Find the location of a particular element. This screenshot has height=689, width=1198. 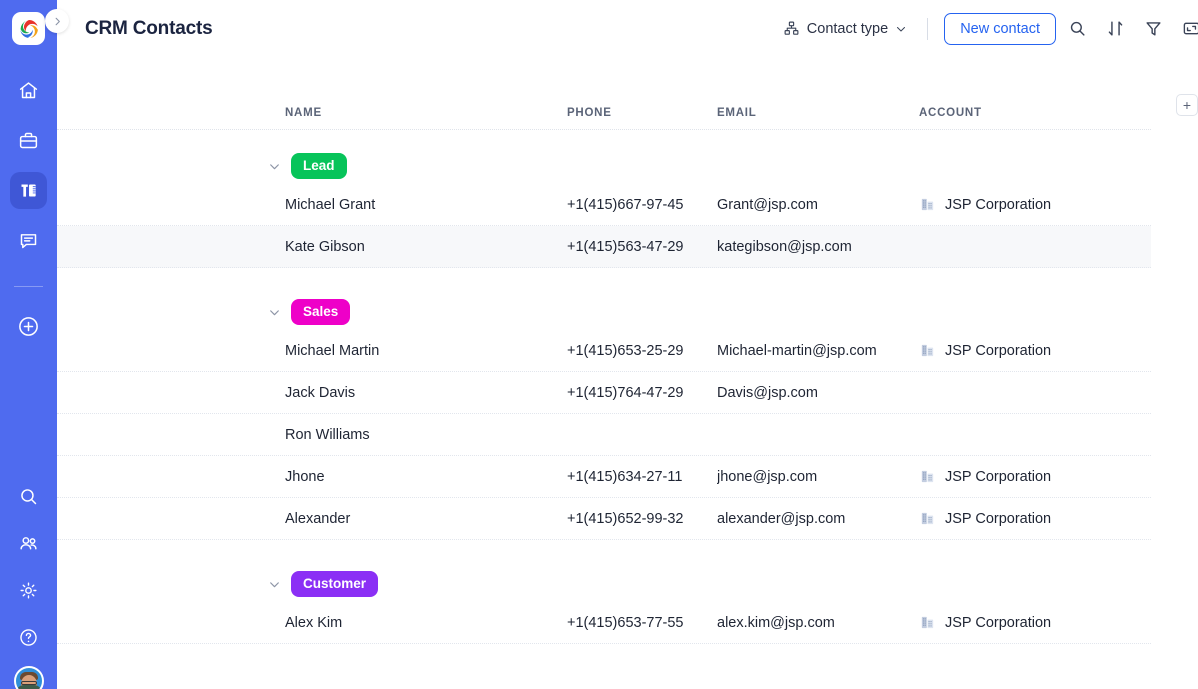

cell-name: Ron Williams is located at coordinates (327, 434).